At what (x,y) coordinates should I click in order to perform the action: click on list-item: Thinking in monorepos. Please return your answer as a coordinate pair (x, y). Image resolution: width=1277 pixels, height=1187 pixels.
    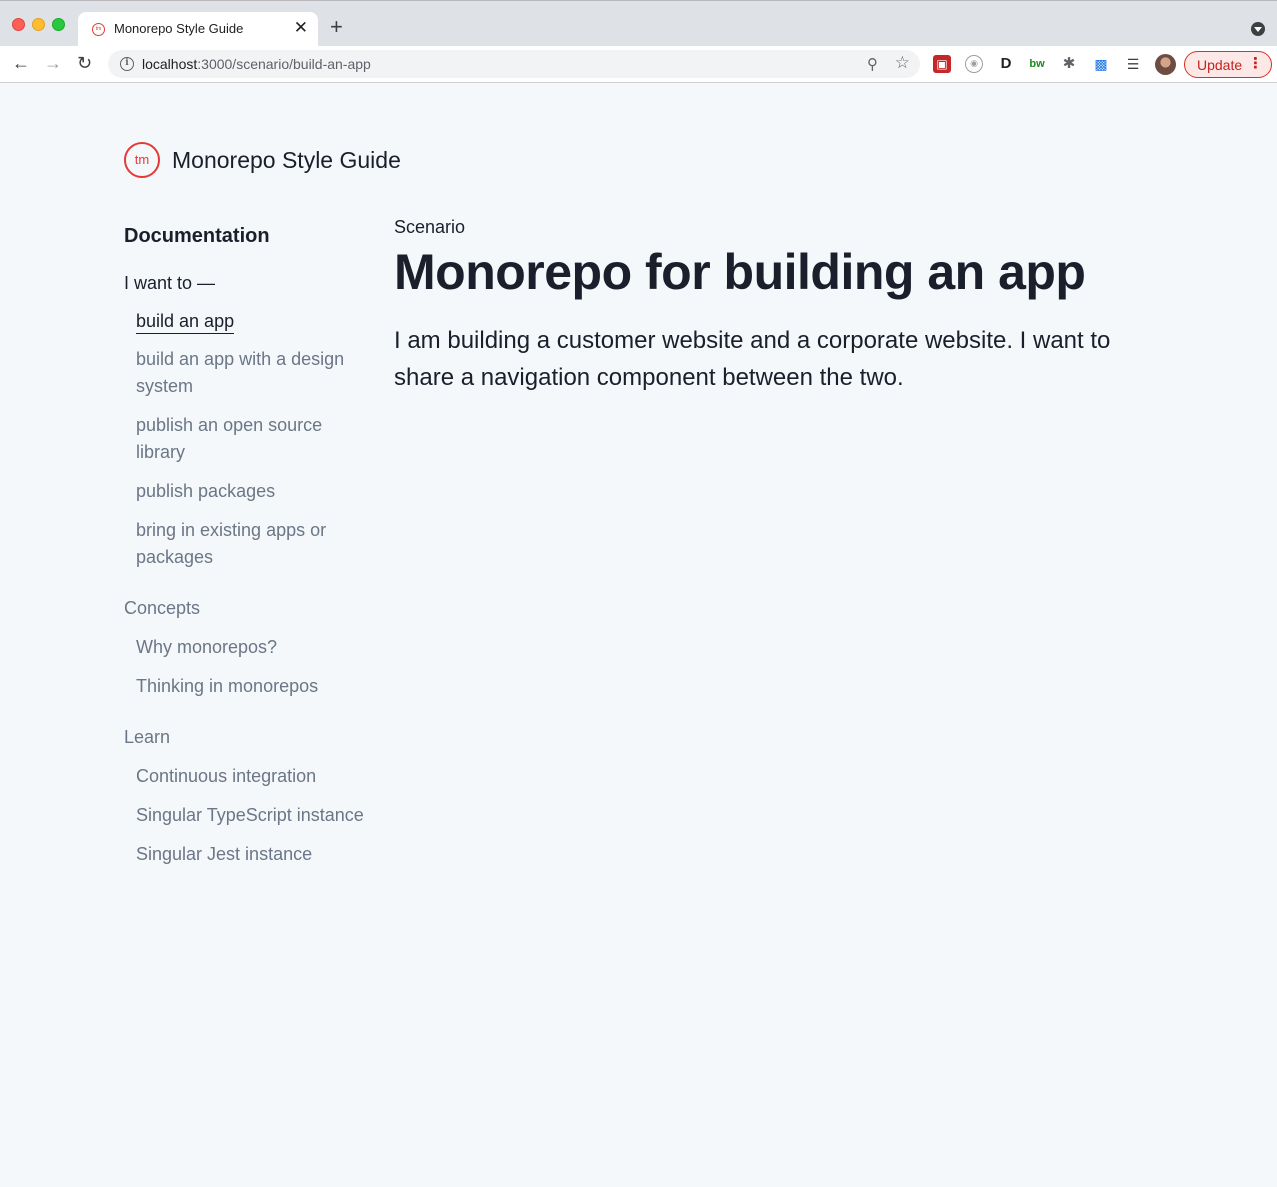
    Looking at the image, I should click on (250, 686).